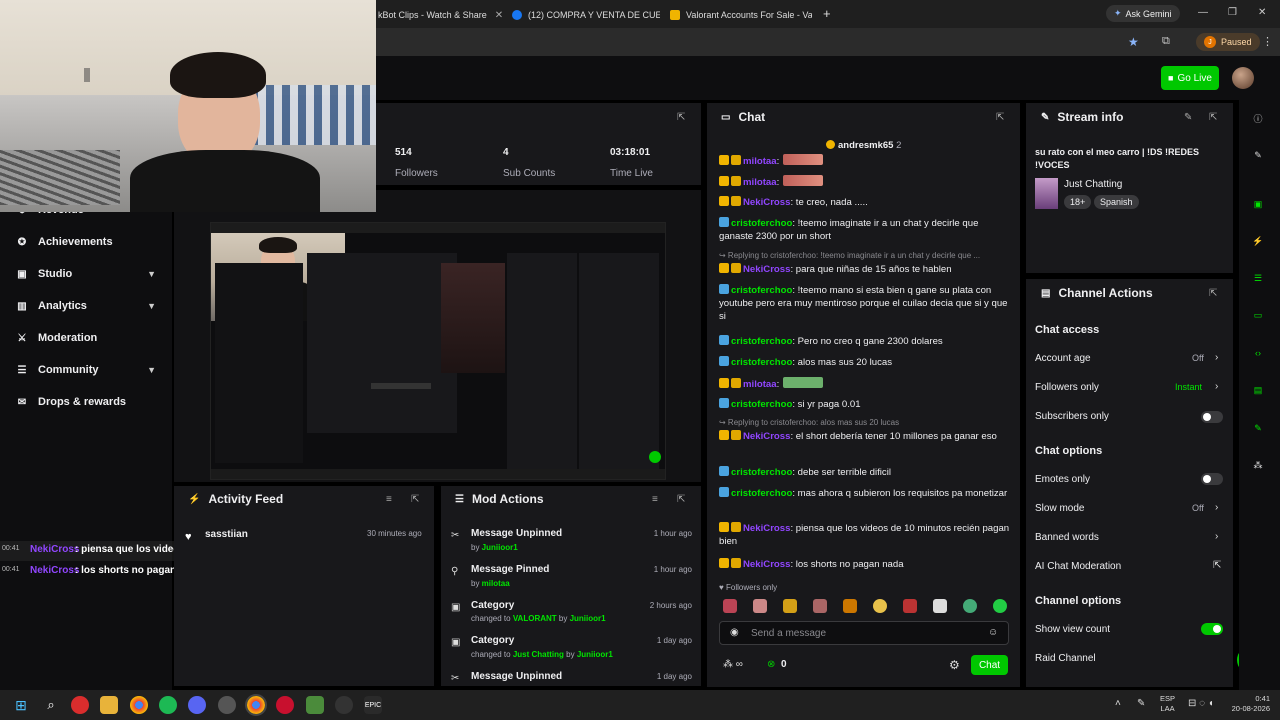 The image size is (1280, 720). I want to click on discord-icon, so click(197, 705).